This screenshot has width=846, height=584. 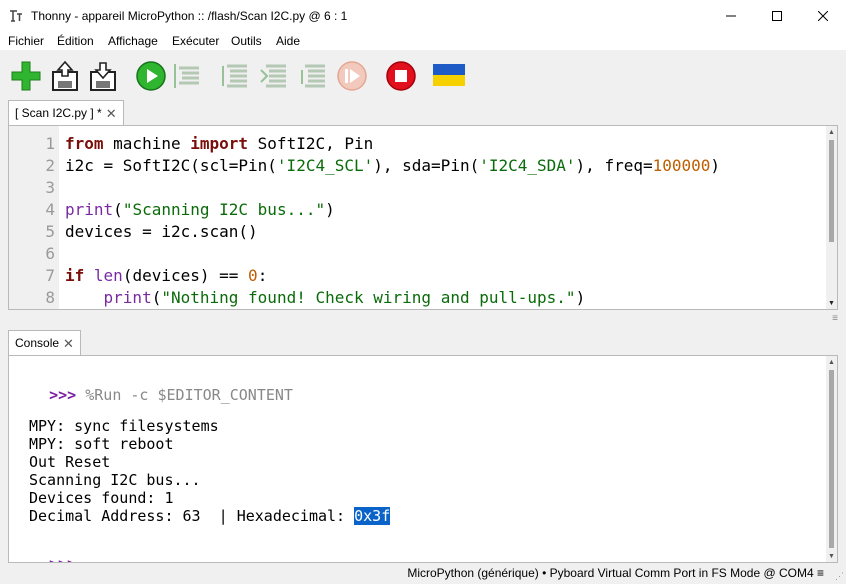 What do you see at coordinates (16, 16) in the screenshot?
I see `thonny-logo-icon` at bounding box center [16, 16].